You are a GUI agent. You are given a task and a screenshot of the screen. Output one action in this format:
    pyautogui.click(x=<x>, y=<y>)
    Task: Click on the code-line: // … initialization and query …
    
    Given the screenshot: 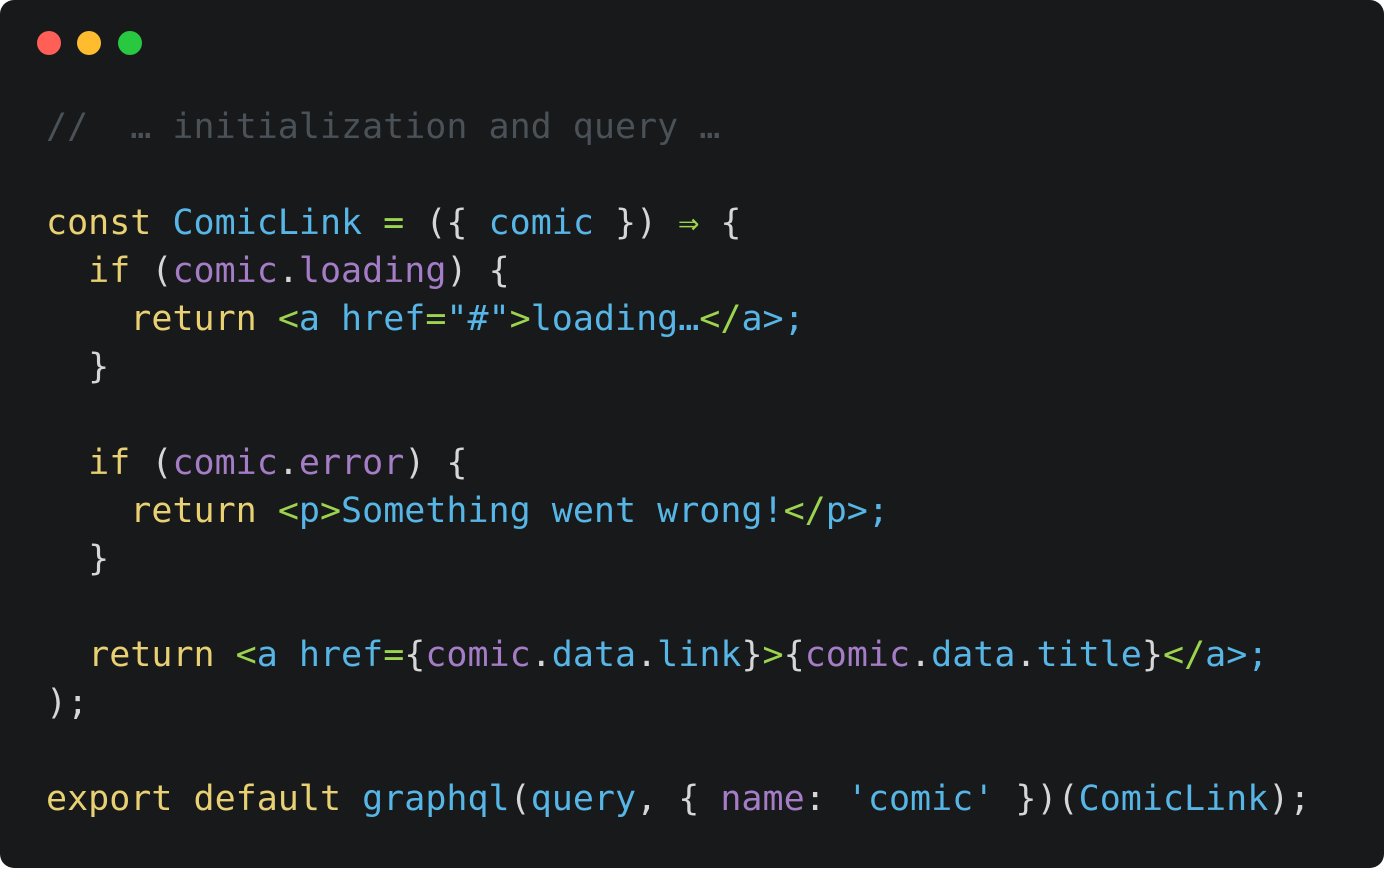 What is the action you would take?
    pyautogui.click(x=678, y=127)
    